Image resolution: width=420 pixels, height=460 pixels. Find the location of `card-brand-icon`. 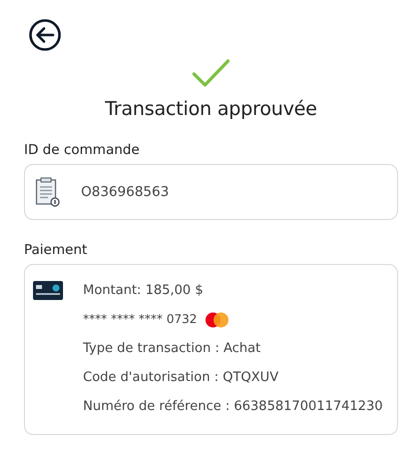

card-brand-icon is located at coordinates (216, 320).